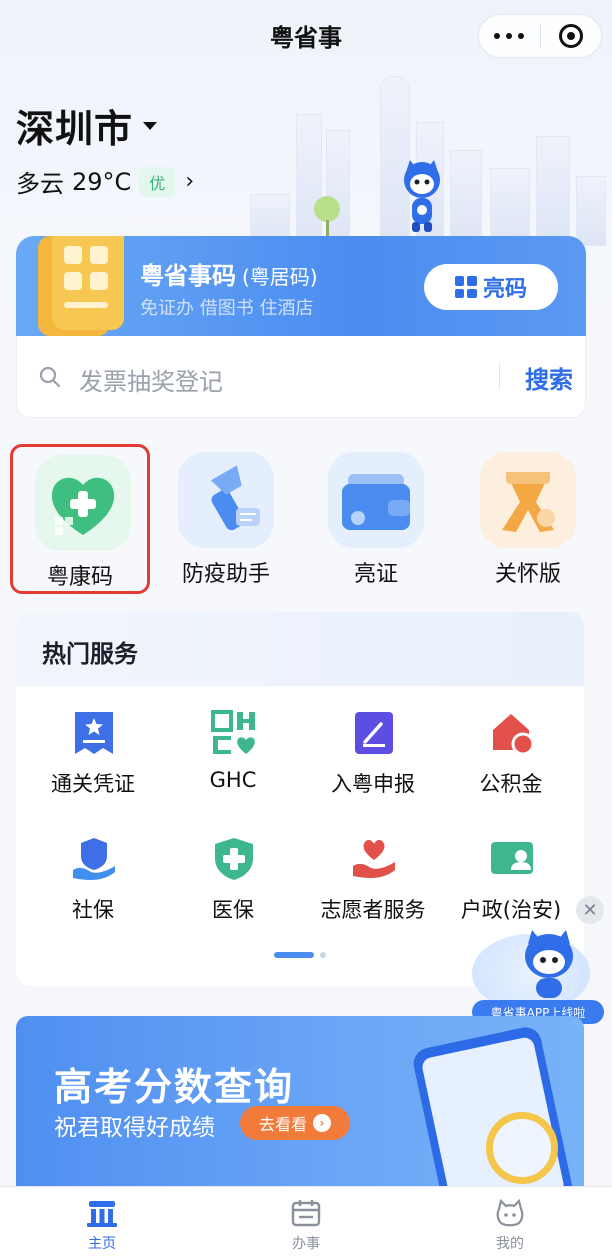 The image size is (612, 1260). I want to click on customs-pass-icon, so click(94, 733).